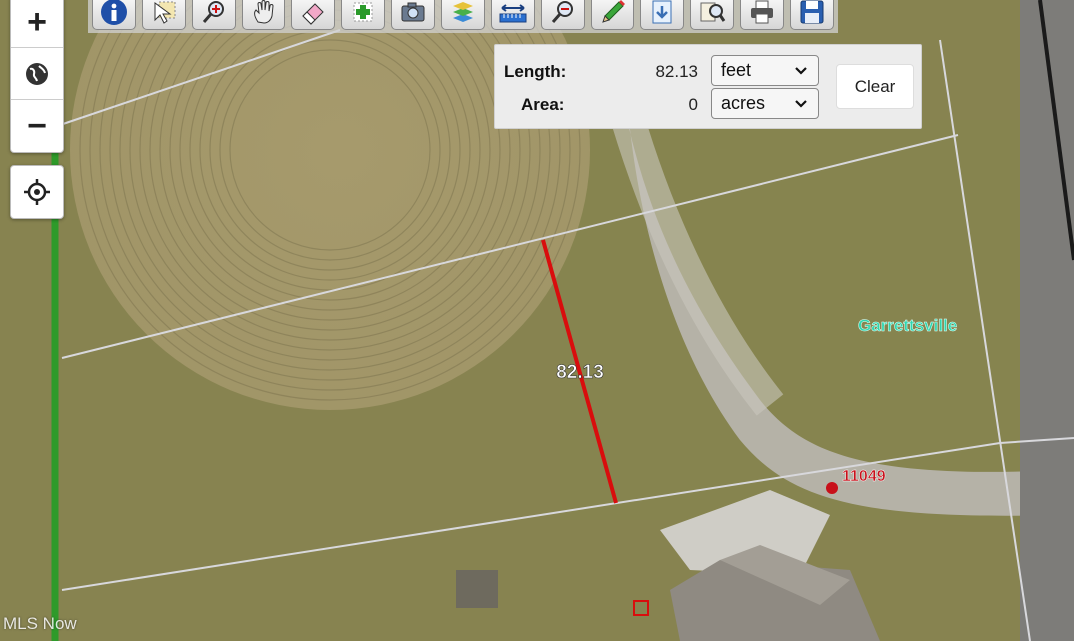 Image resolution: width=1074 pixels, height=641 pixels. I want to click on save-tool-button, so click(812, 15).